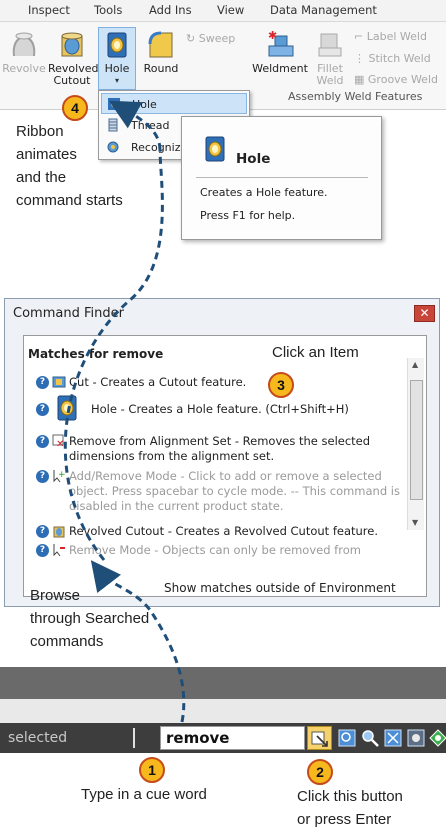 The width and height of the screenshot is (446, 833). I want to click on scroll-down-icon: ▼, so click(415, 522).